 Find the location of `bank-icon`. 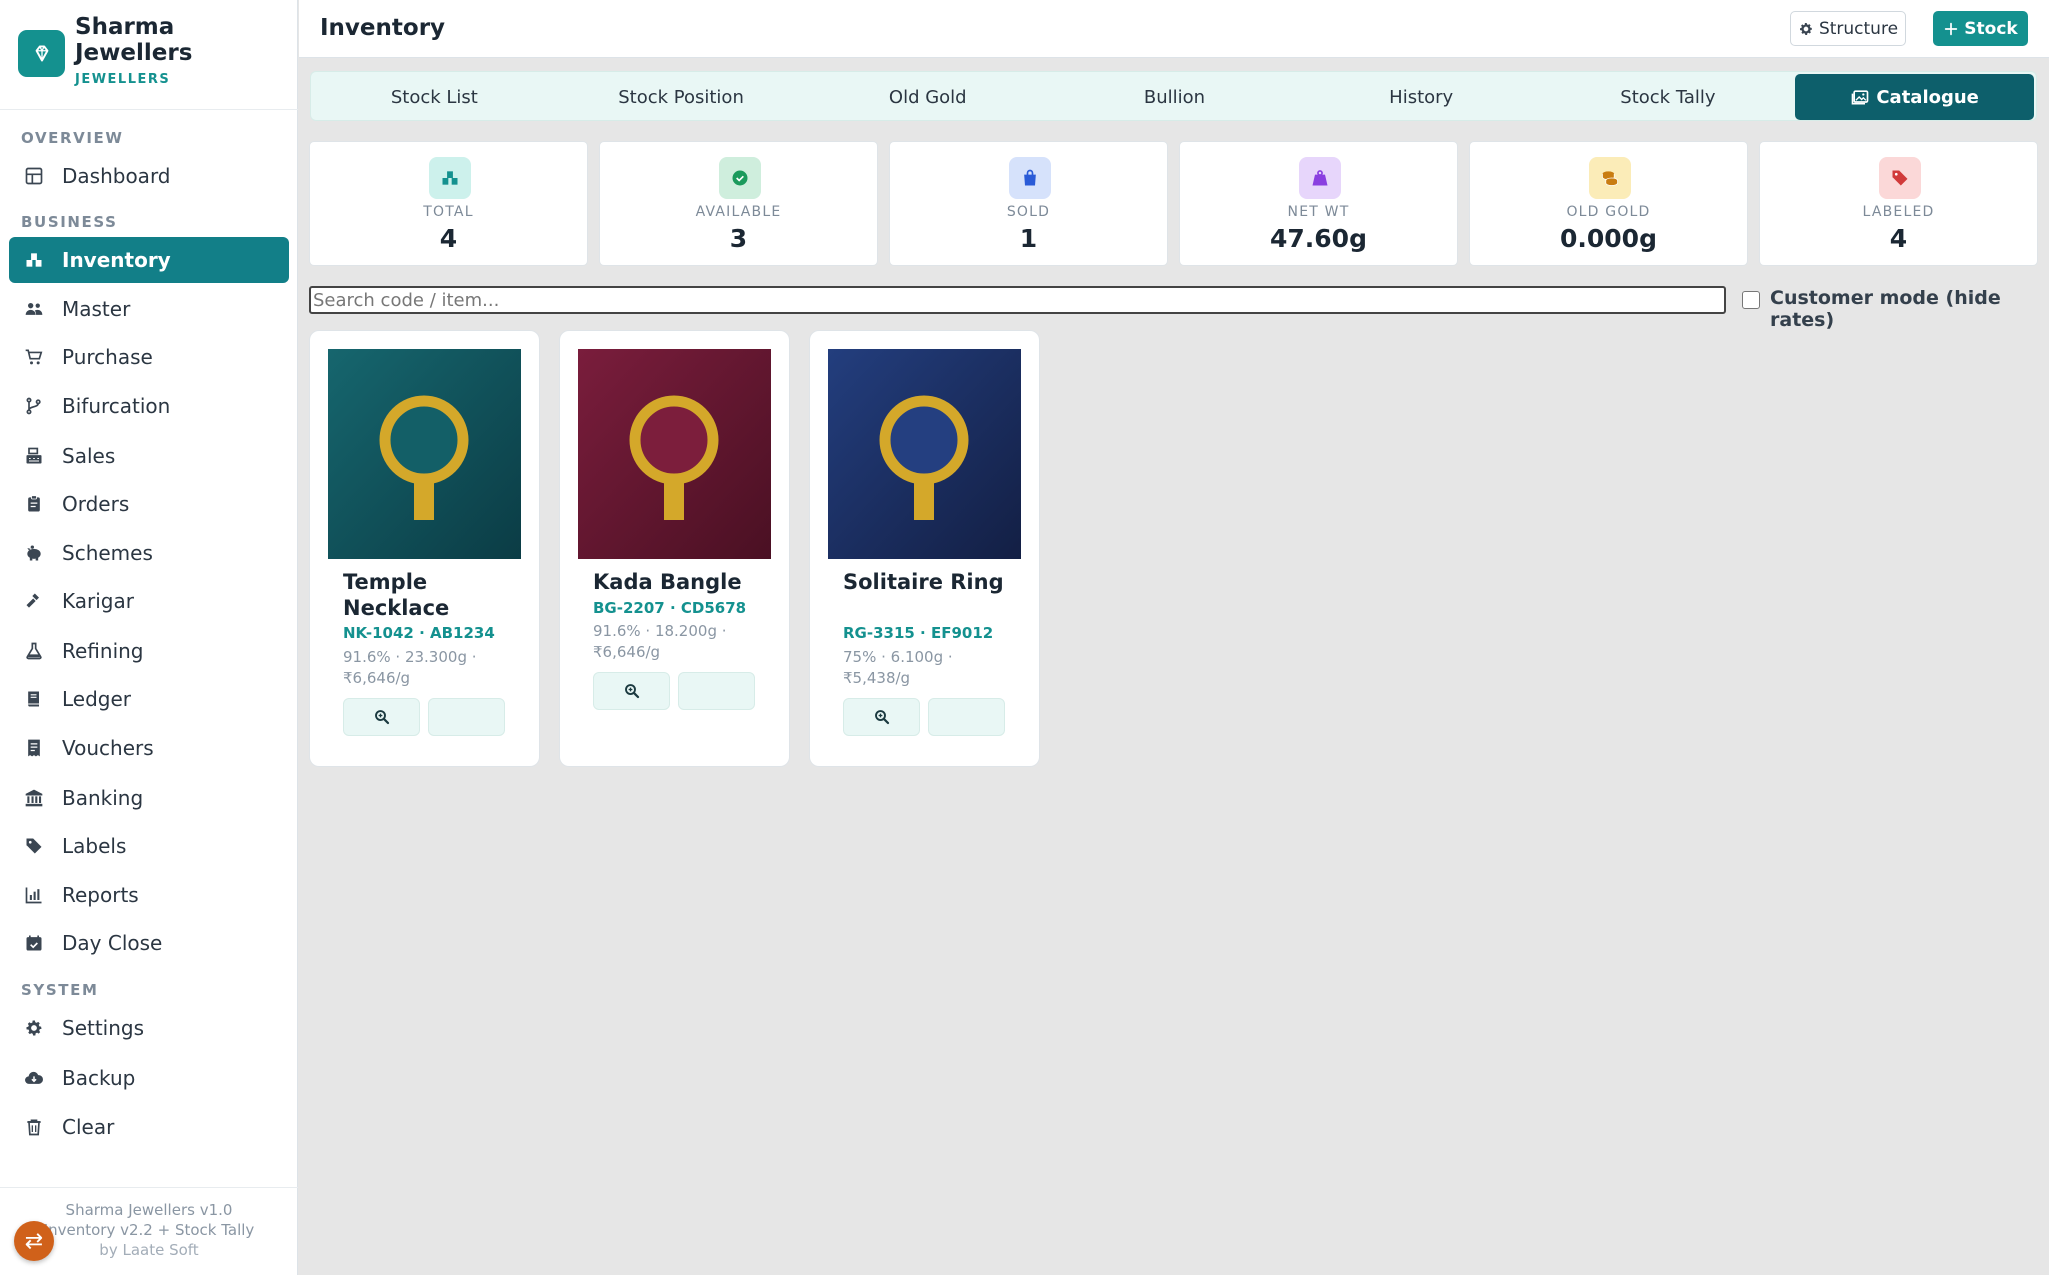

bank-icon is located at coordinates (34, 798).